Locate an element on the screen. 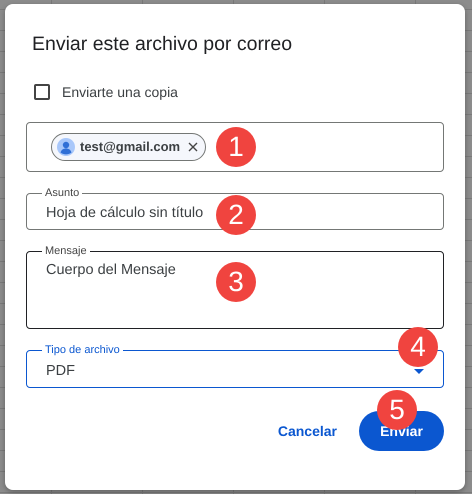 This screenshot has width=472, height=494. avatar-icon is located at coordinates (66, 147).